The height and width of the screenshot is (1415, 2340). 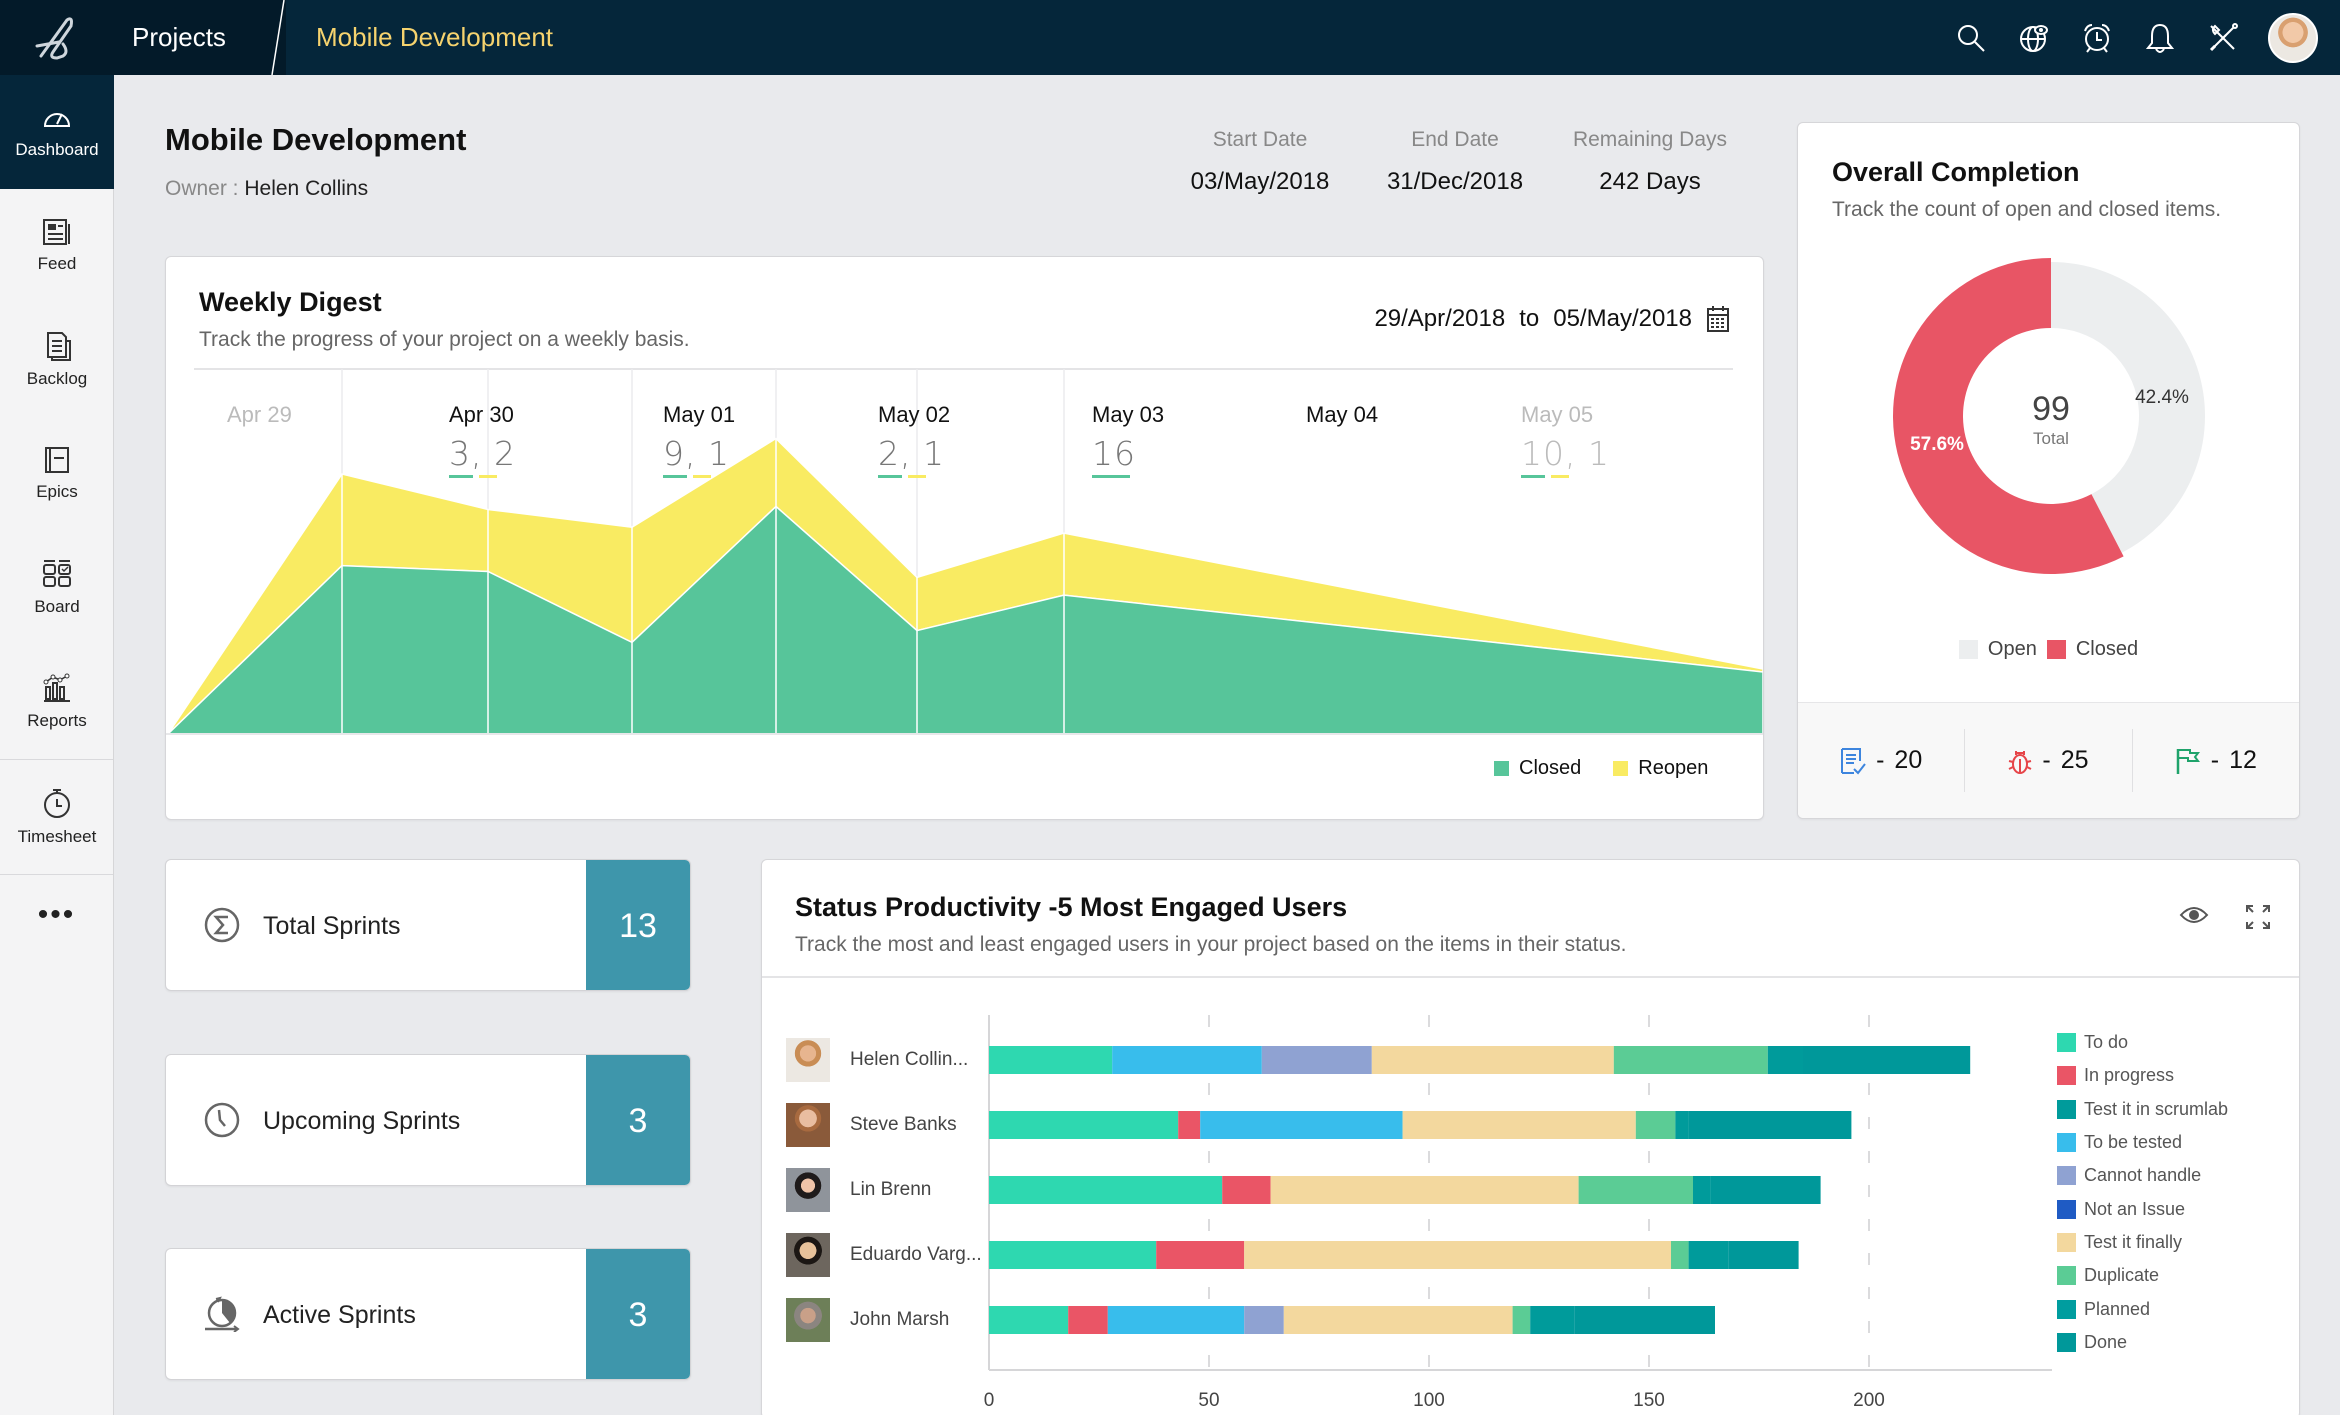 What do you see at coordinates (428, 925) in the screenshot?
I see `total-sprints-card: Total Sprints 13` at bounding box center [428, 925].